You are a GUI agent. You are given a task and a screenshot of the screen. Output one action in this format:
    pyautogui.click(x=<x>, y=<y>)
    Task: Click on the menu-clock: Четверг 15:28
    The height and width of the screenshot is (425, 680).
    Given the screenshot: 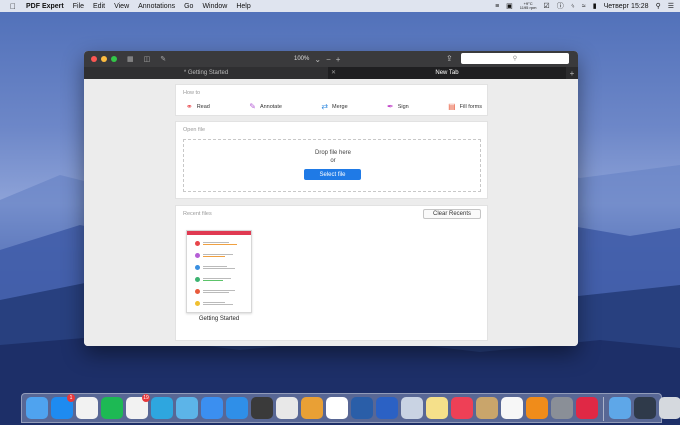 What is the action you would take?
    pyautogui.click(x=626, y=6)
    